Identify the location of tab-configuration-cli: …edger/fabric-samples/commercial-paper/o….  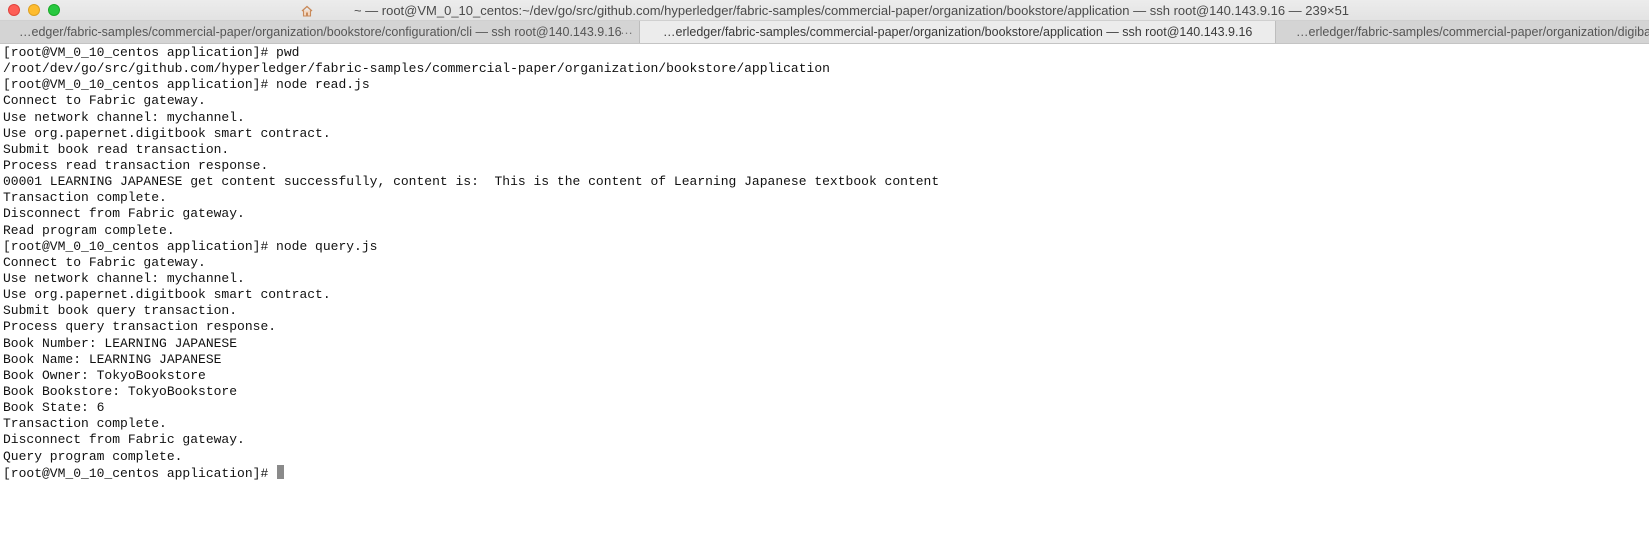
(320, 32).